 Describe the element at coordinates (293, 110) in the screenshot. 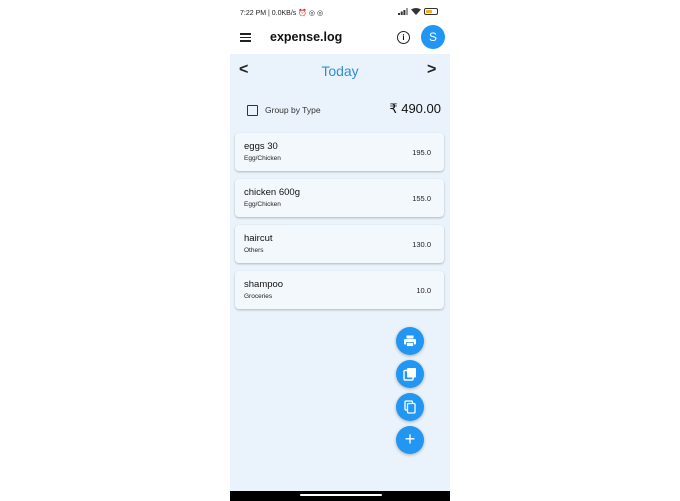

I see `group-by-type-label: Group by Type` at that location.